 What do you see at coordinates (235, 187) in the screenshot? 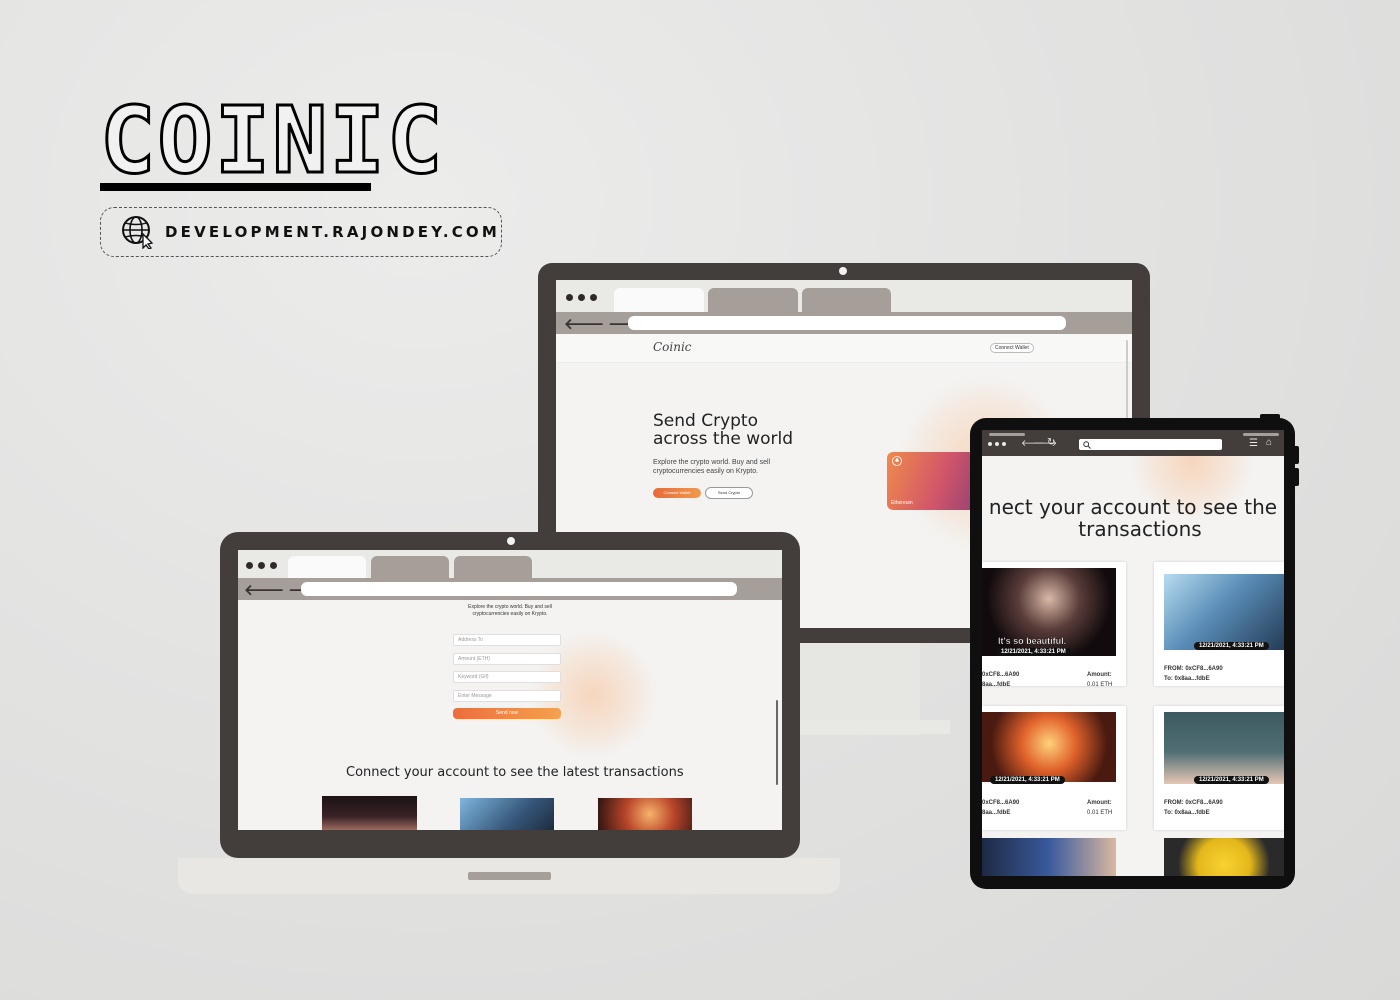
I see `brand-underline` at bounding box center [235, 187].